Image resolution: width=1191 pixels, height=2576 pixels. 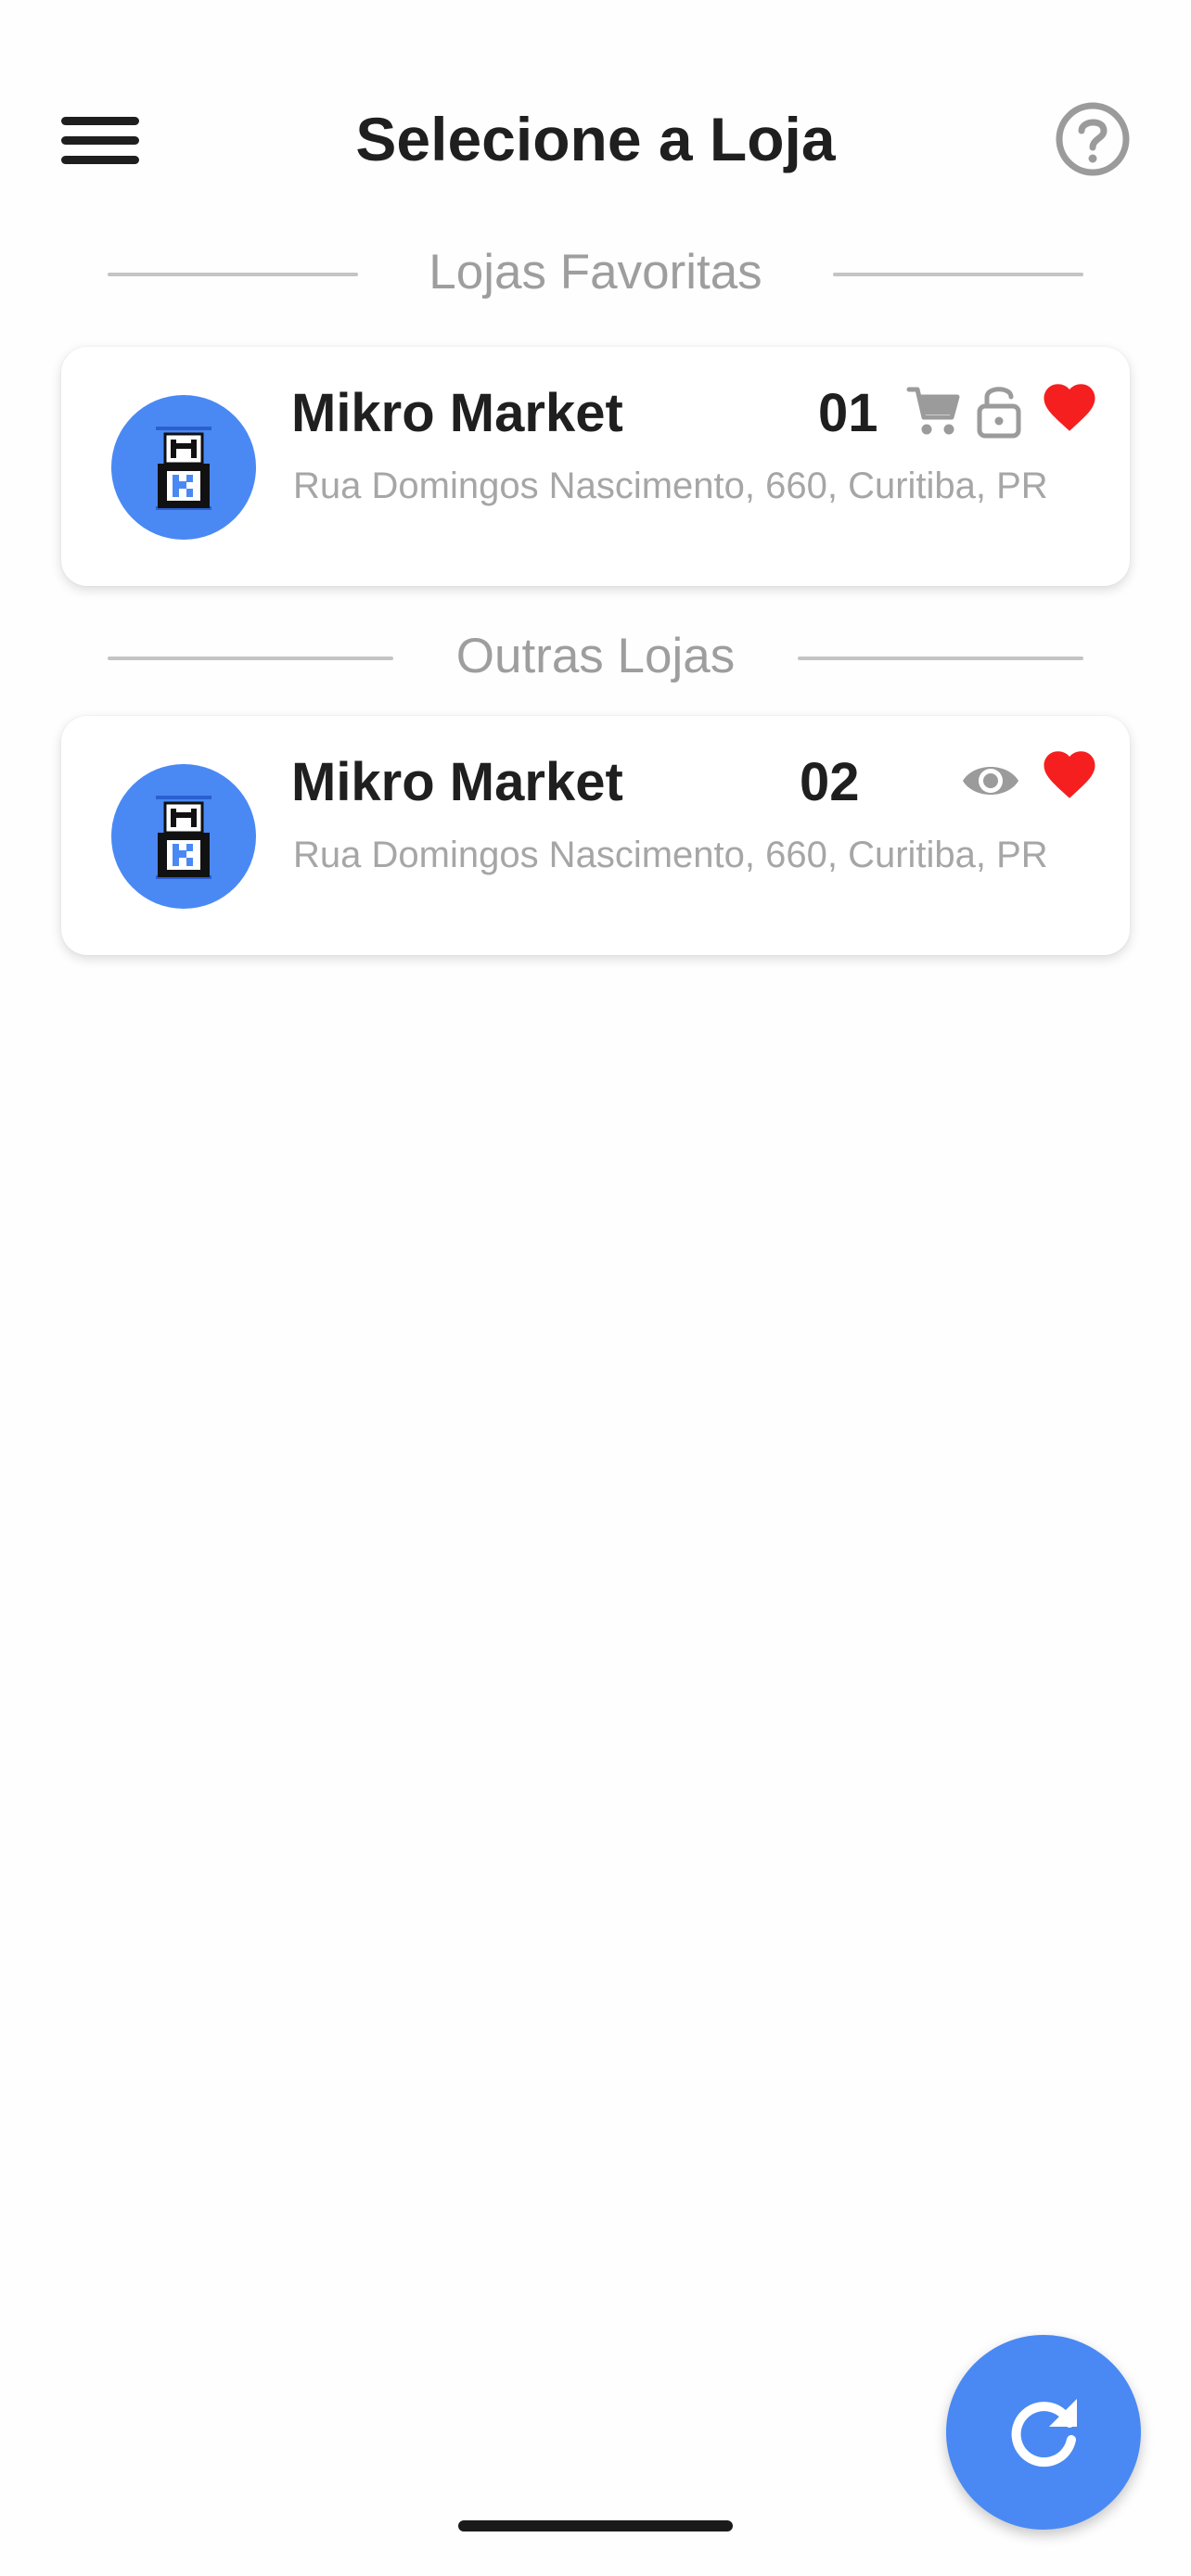 What do you see at coordinates (990, 780) in the screenshot?
I see `eye-icon` at bounding box center [990, 780].